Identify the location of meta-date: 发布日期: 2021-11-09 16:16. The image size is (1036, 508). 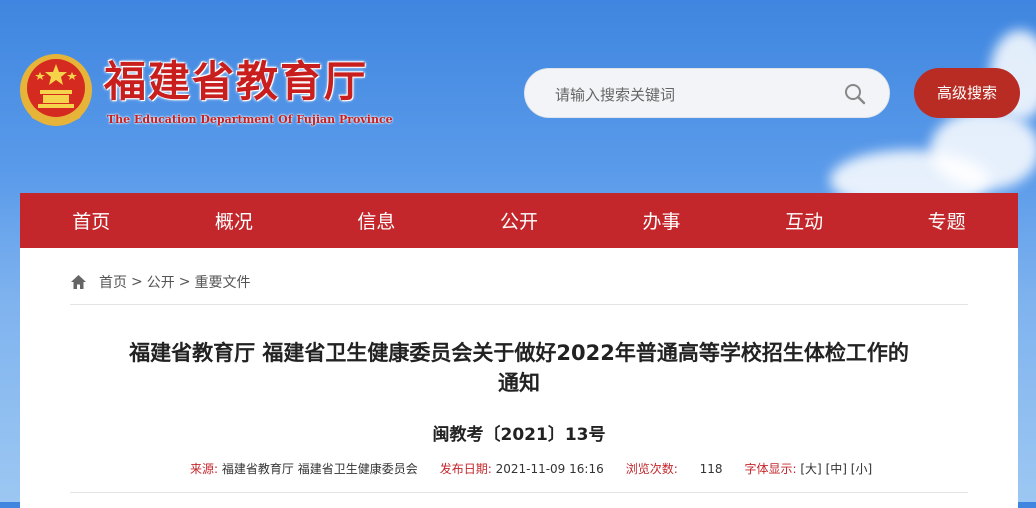
(522, 468).